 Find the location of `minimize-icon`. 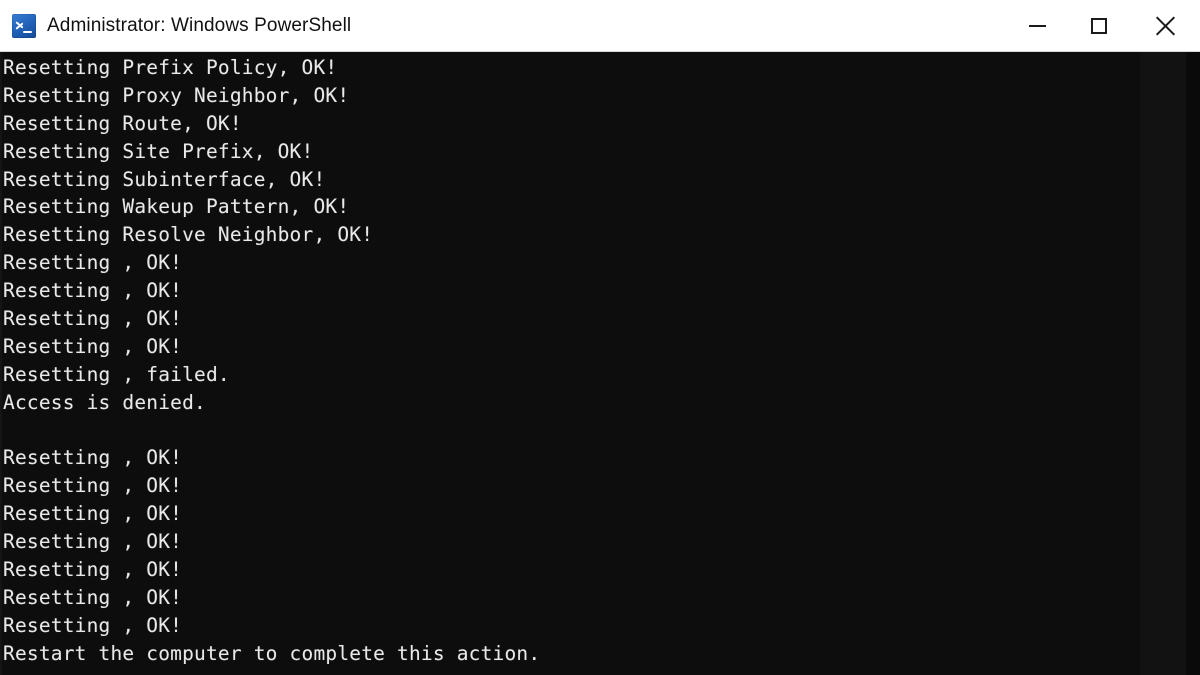

minimize-icon is located at coordinates (1037, 25).